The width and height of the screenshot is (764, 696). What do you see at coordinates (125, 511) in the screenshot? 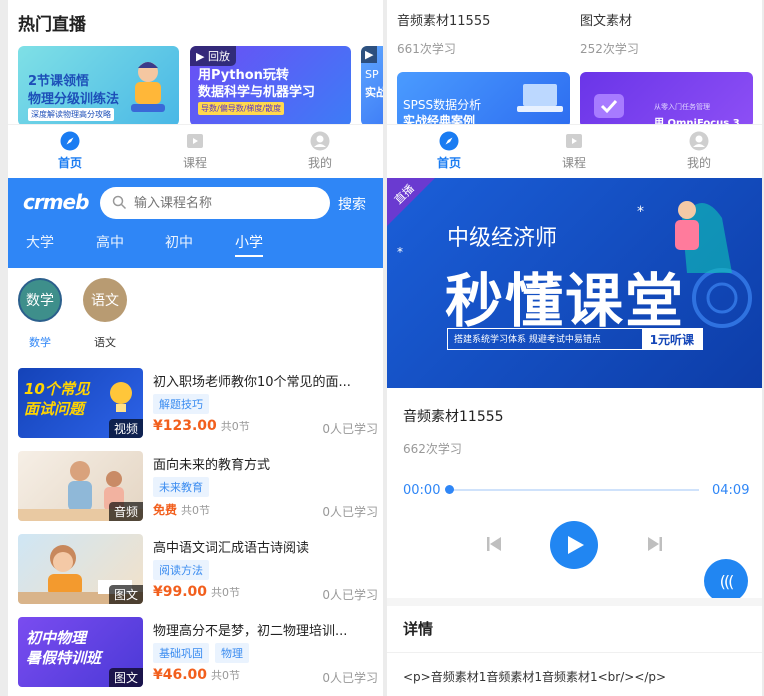
I see `media-type-badge: 音频` at bounding box center [125, 511].